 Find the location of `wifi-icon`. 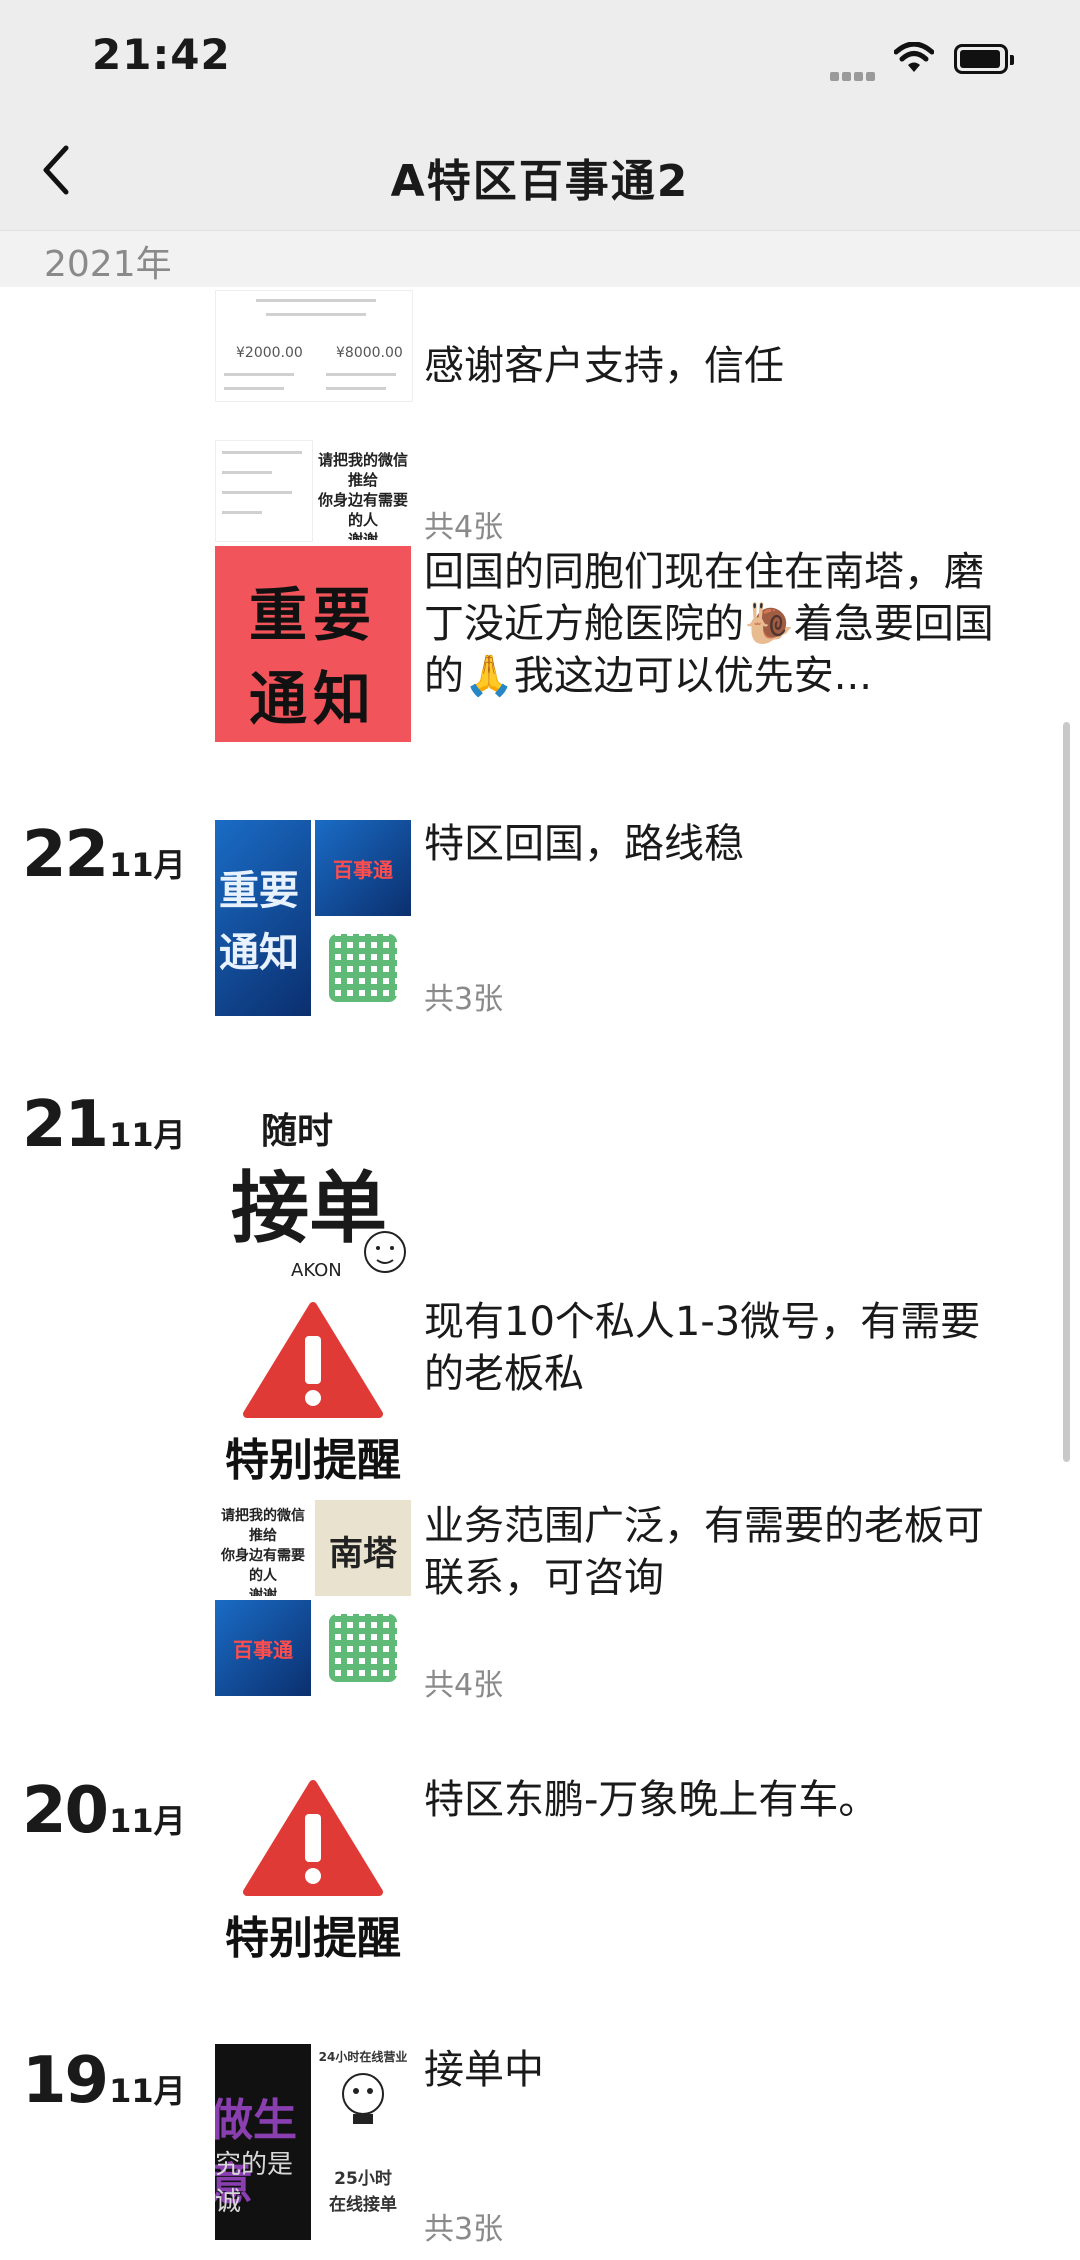

wifi-icon is located at coordinates (914, 57).